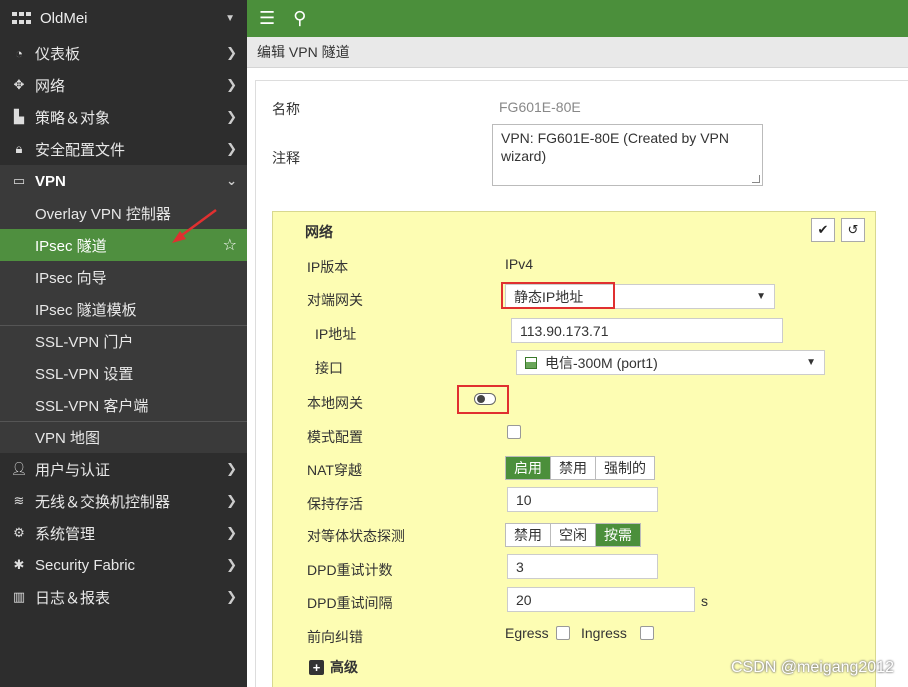 This screenshot has width=908, height=687. Describe the element at coordinates (618, 535) in the screenshot. I see `dpd-option-on-demand: 按需` at that location.